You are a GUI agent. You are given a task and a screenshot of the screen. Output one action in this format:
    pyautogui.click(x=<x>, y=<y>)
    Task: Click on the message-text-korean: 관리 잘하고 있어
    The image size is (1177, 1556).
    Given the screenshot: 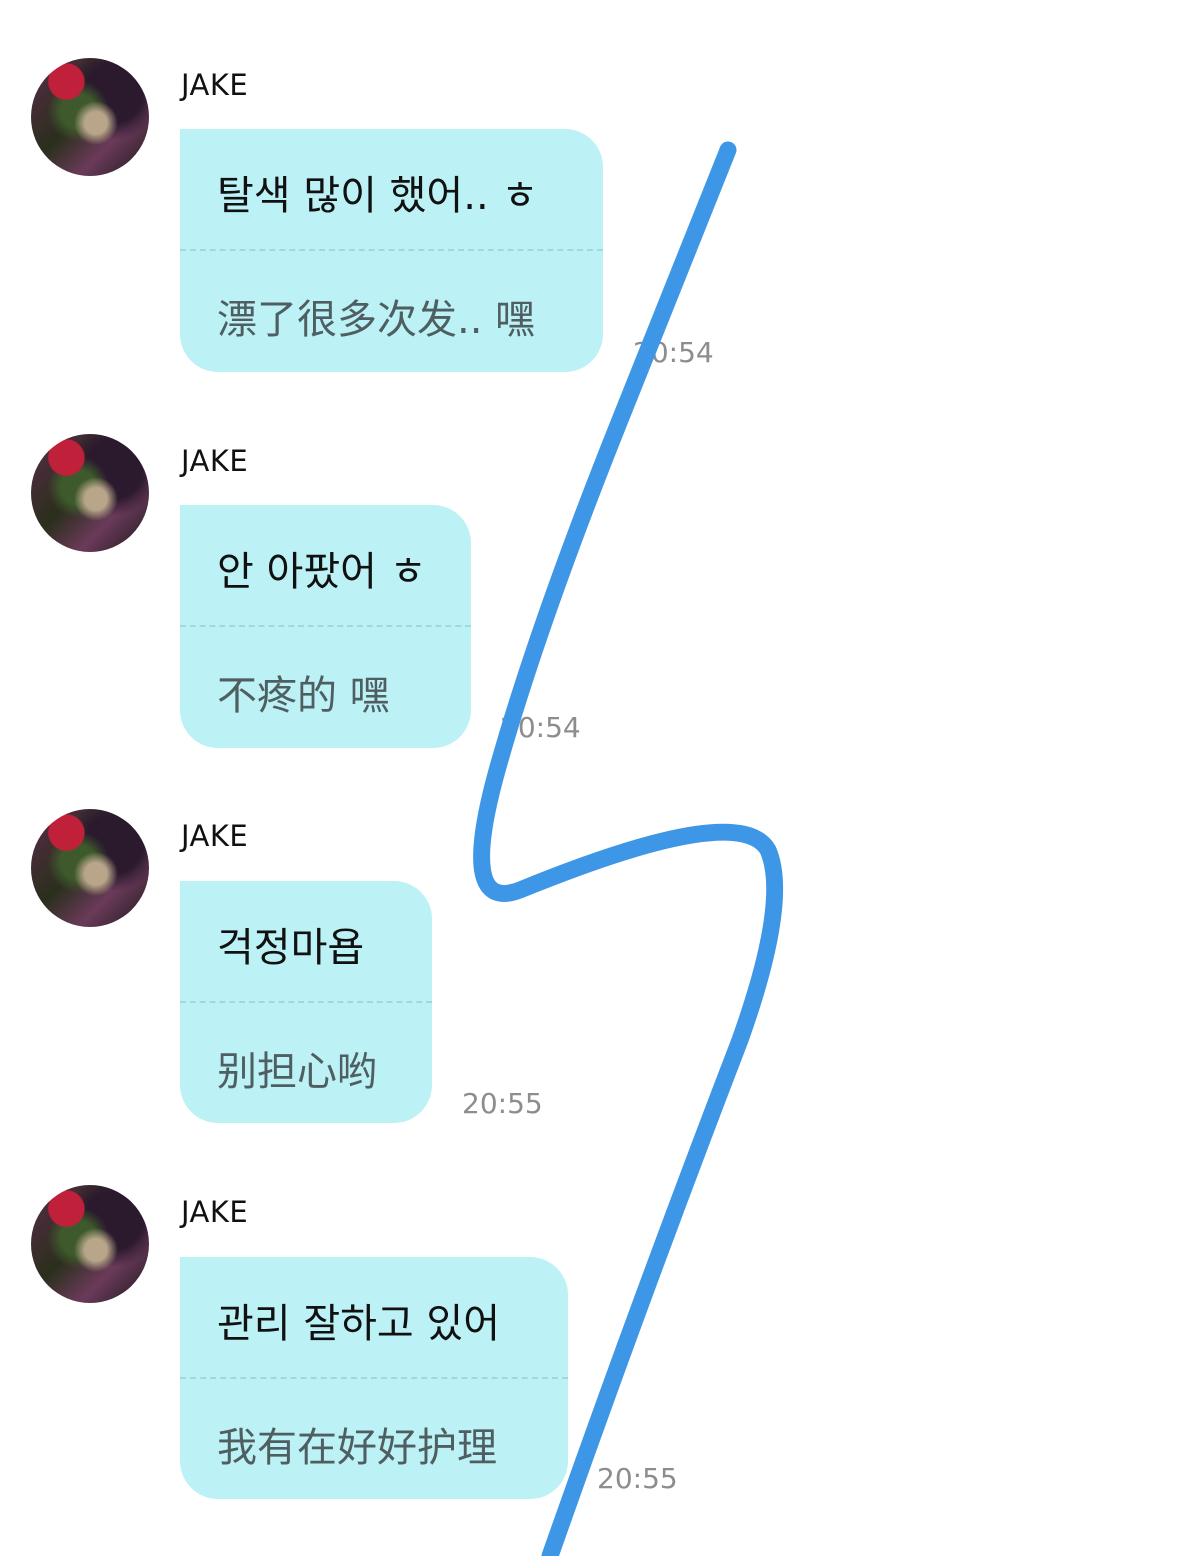 What is the action you would take?
    pyautogui.click(x=359, y=1324)
    